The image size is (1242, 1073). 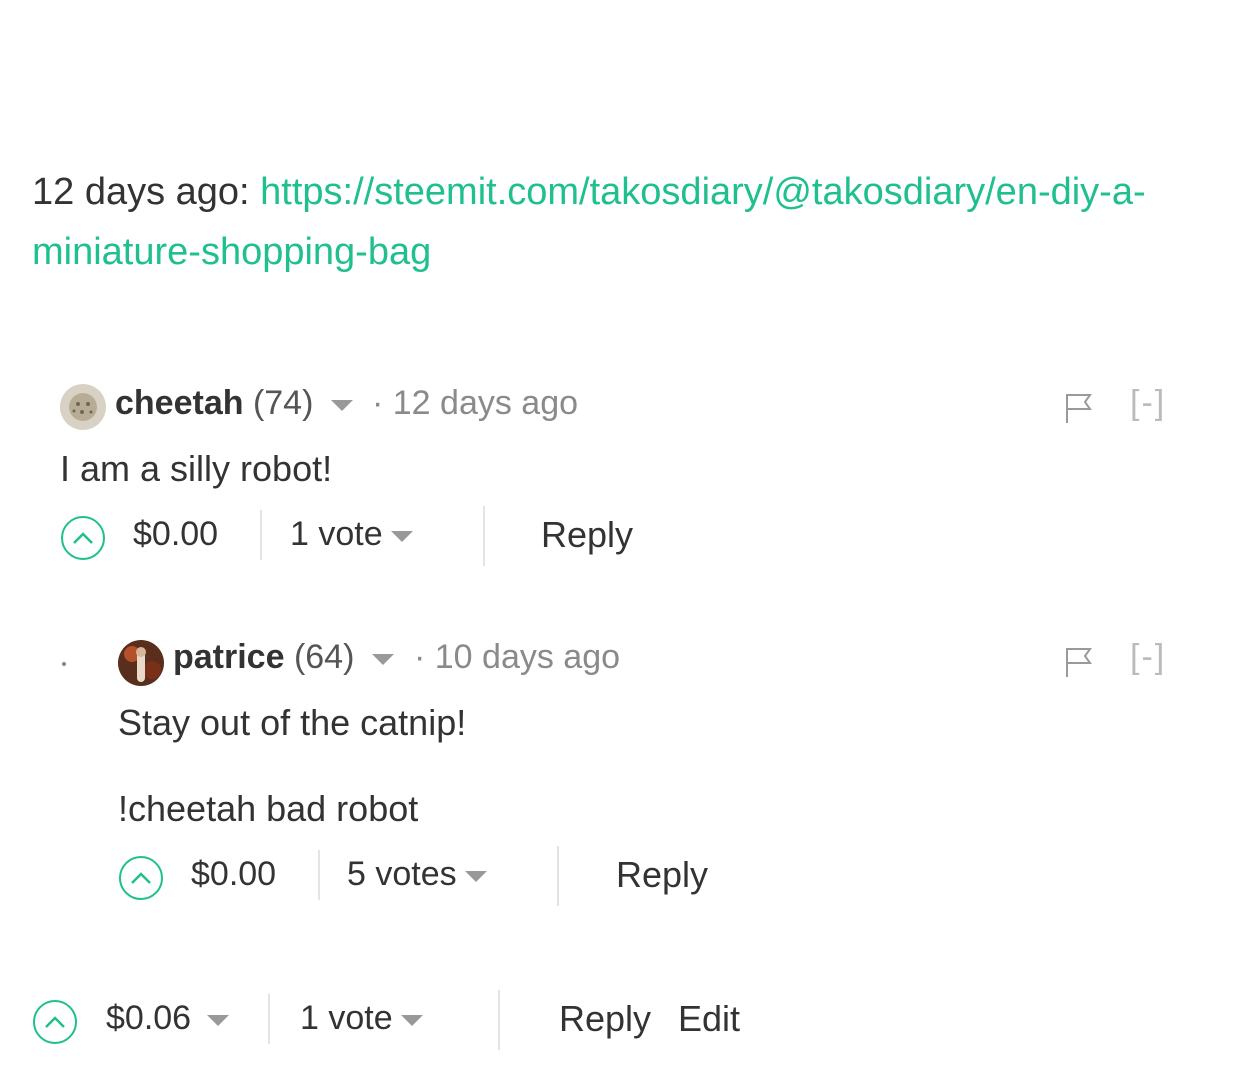 I want to click on votes-count: 5 votes, so click(x=417, y=874).